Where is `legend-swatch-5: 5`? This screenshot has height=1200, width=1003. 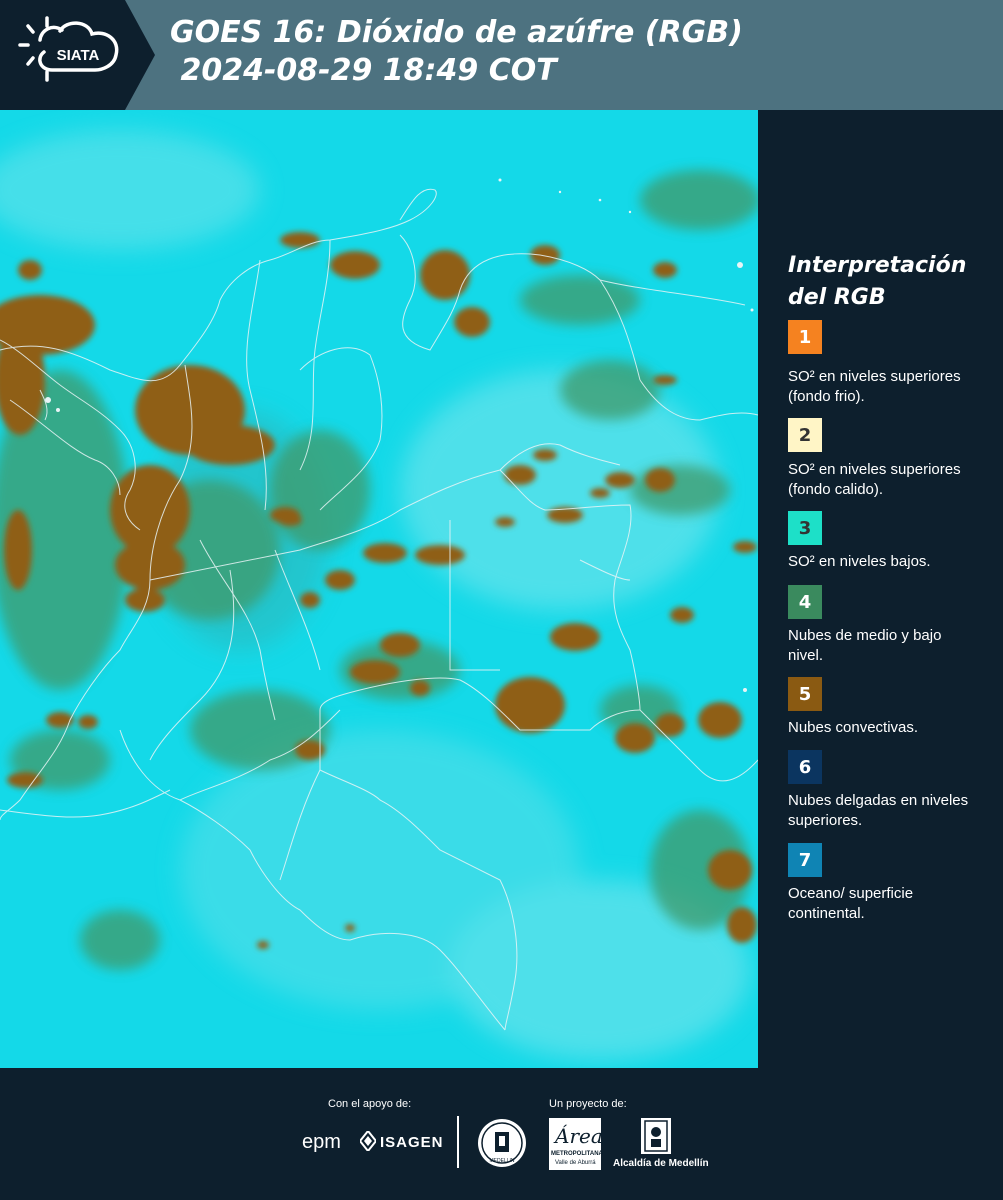 legend-swatch-5: 5 is located at coordinates (805, 694).